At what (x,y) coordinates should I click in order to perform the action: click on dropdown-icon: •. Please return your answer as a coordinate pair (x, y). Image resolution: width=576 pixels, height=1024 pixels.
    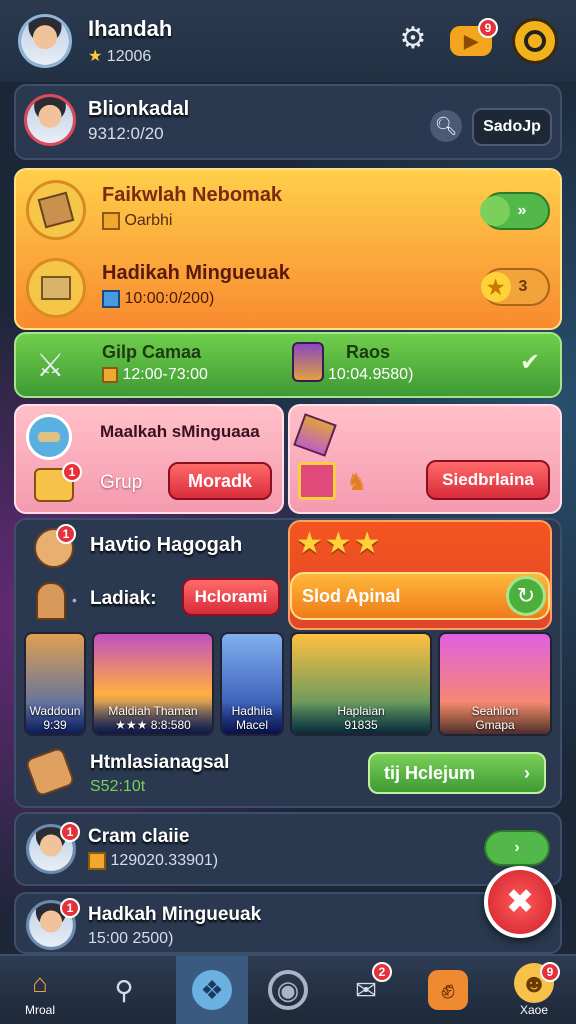
    Looking at the image, I should click on (74, 600).